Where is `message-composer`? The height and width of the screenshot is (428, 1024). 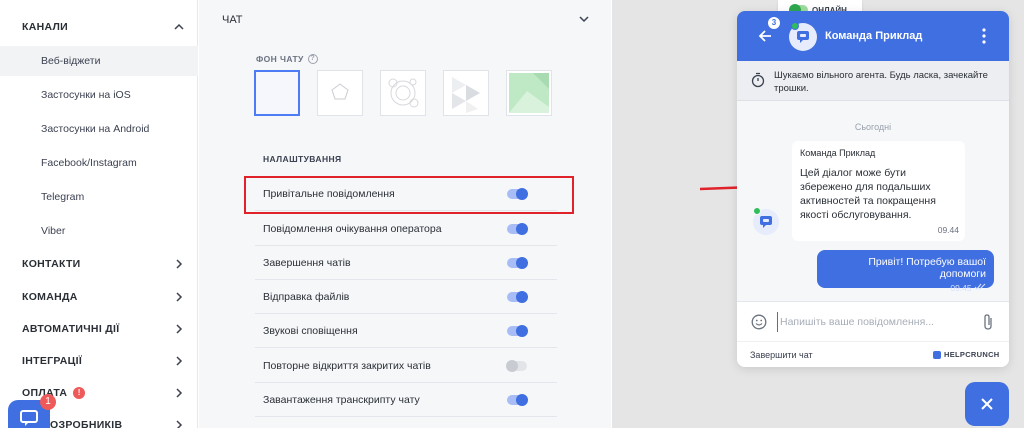
message-composer is located at coordinates (873, 321).